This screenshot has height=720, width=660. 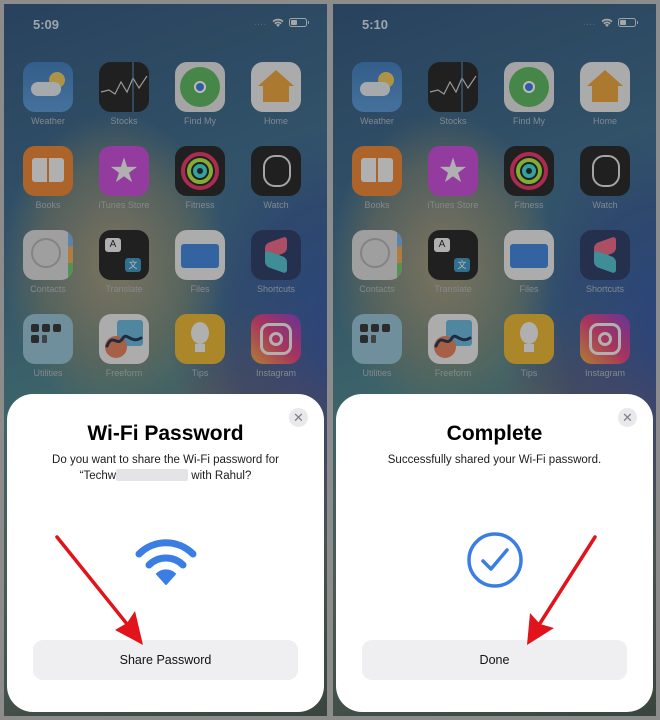 I want to click on sheet-subtitle: Successfully shared your Wi-Fi password., so click(x=494, y=460).